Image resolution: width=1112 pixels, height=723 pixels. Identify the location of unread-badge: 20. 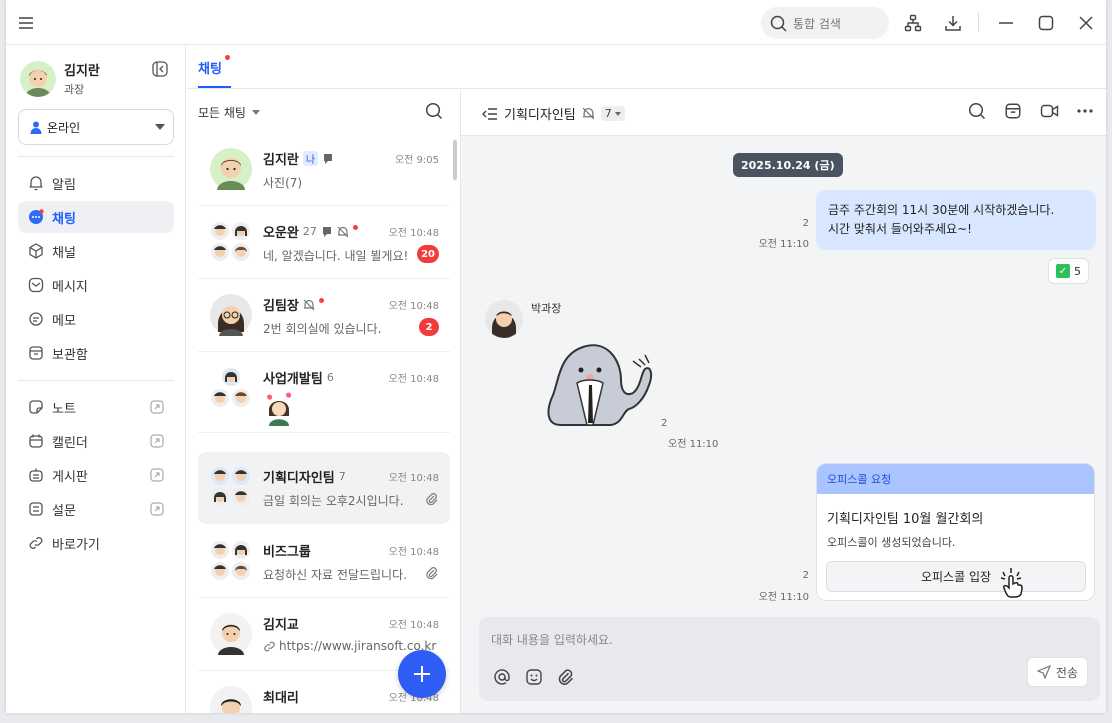
(428, 254).